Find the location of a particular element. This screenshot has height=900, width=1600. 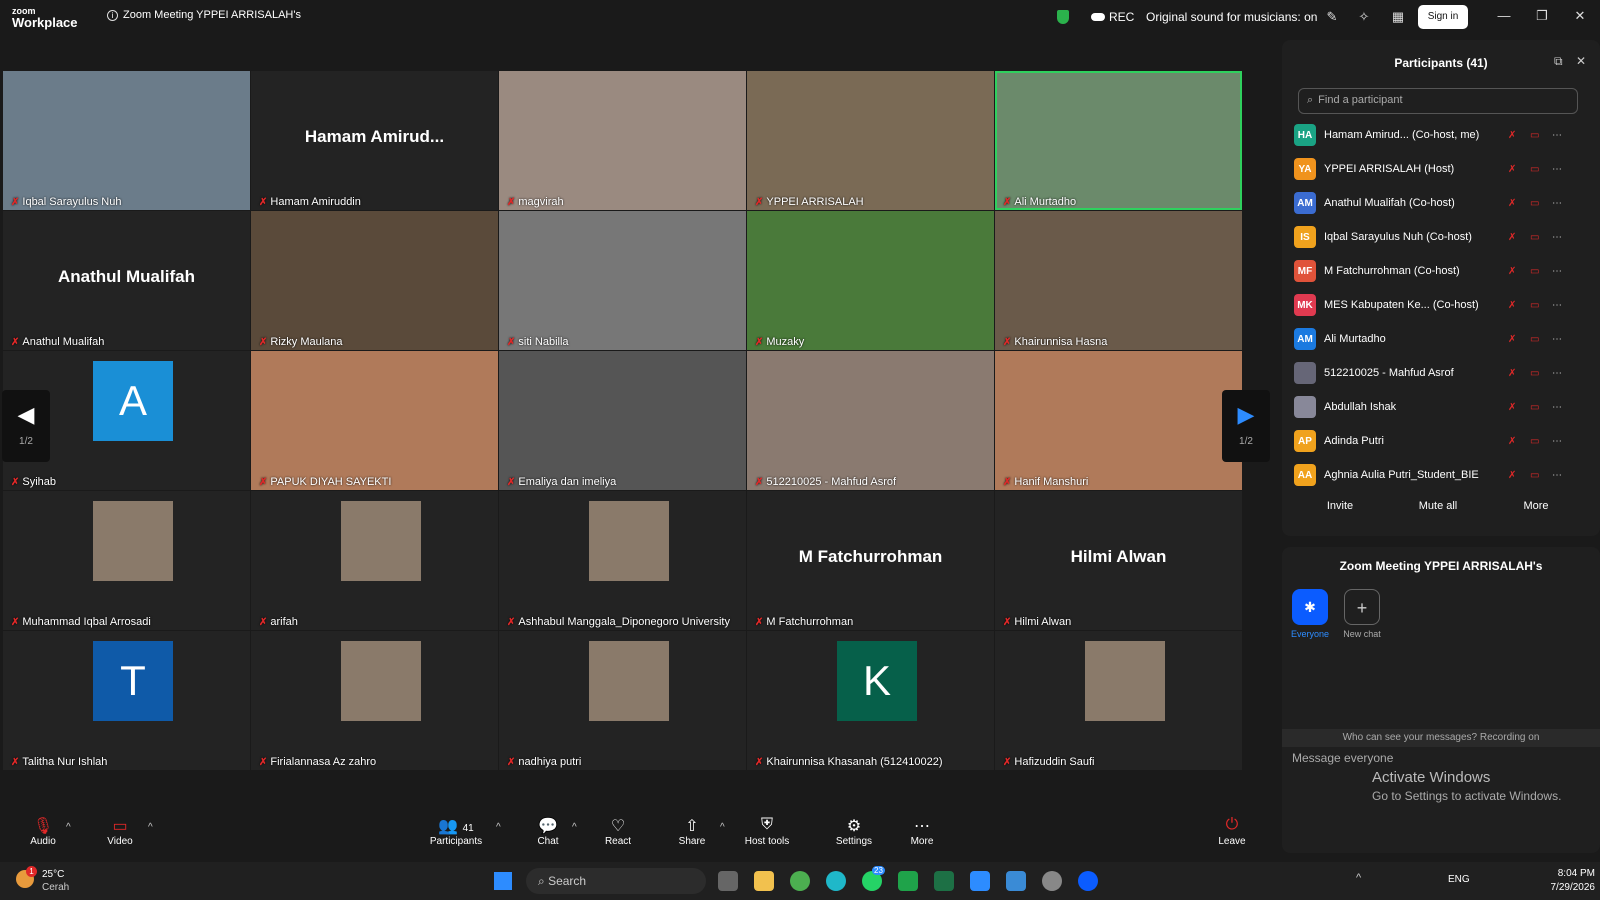

participant-row: MK MES Kabupaten Ke... (Co-host) ✗ ▭ ⋯ is located at coordinates (1439, 305).